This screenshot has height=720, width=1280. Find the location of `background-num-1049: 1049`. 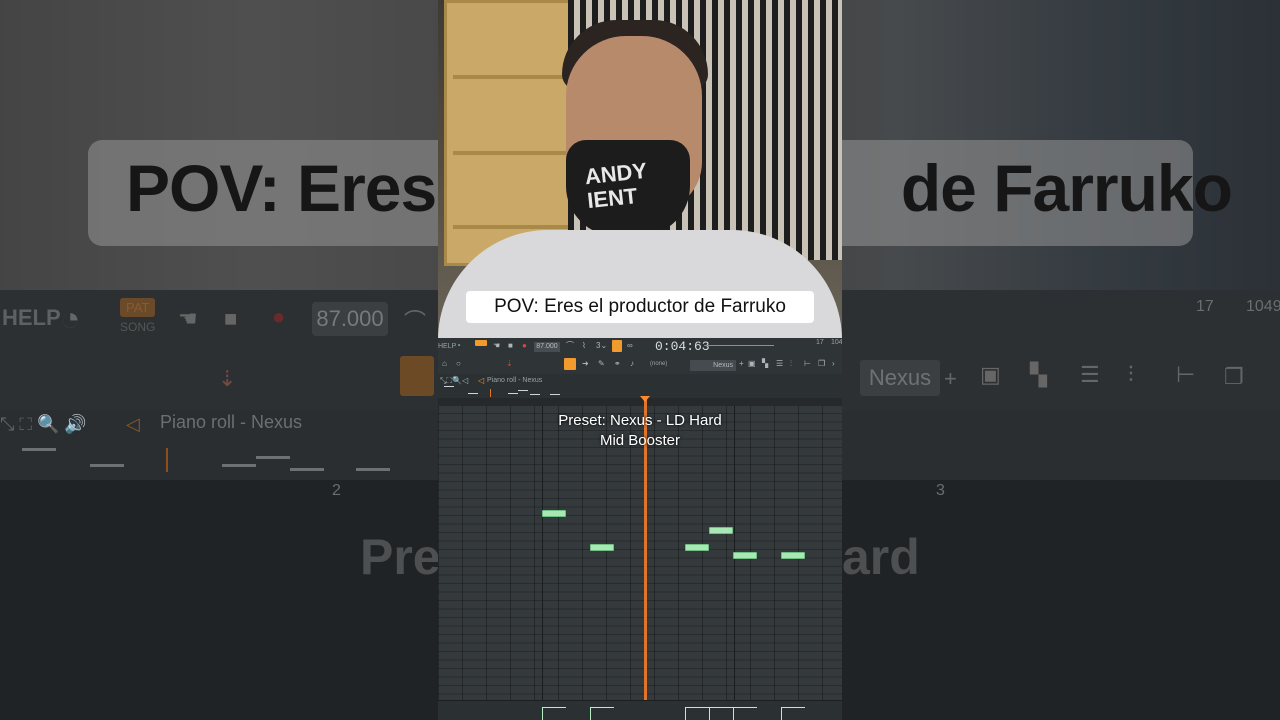

background-num-1049: 1049 is located at coordinates (1263, 306).